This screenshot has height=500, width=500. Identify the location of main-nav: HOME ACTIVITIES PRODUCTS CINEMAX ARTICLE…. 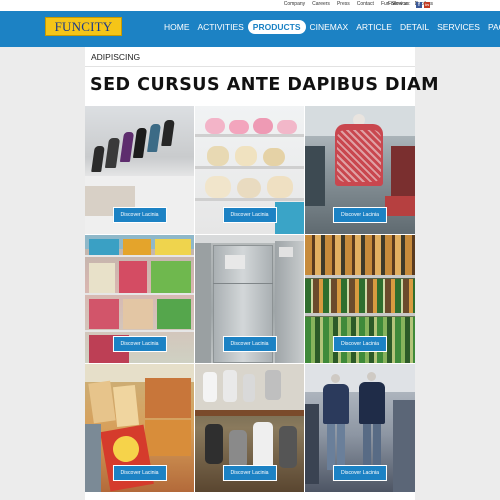
(330, 27).